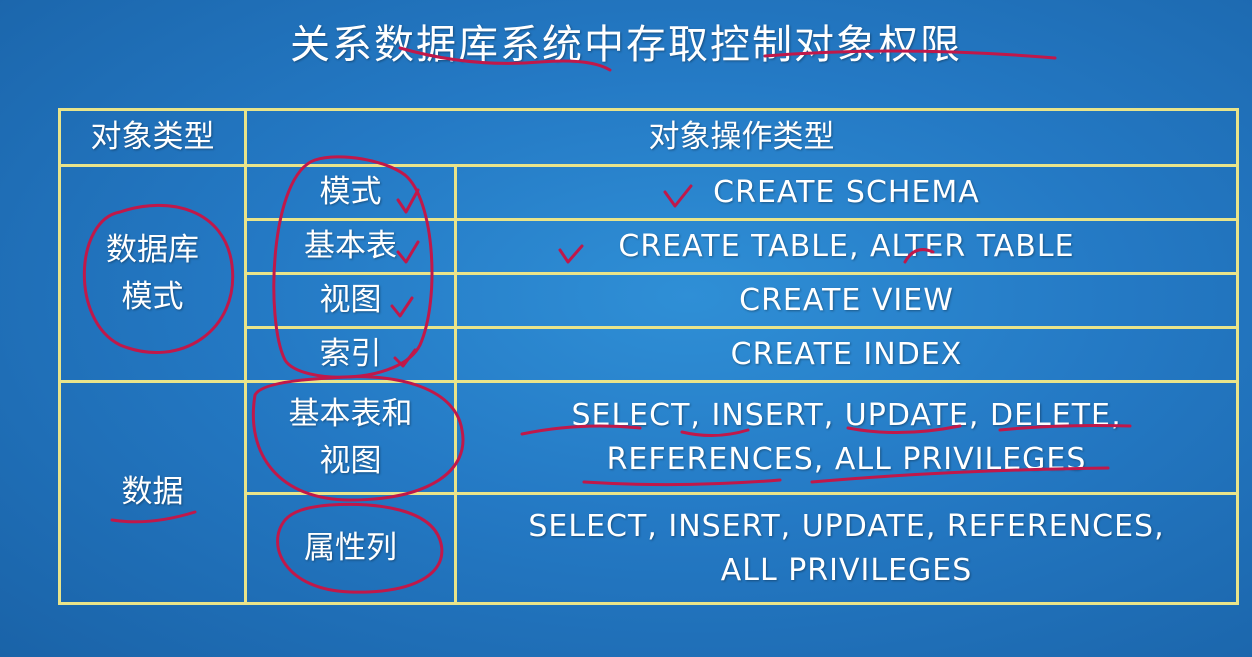 The image size is (1252, 657). What do you see at coordinates (846, 415) in the screenshot?
I see `operation-line: SELECT, INSERT, UPDATE, DELETE,` at bounding box center [846, 415].